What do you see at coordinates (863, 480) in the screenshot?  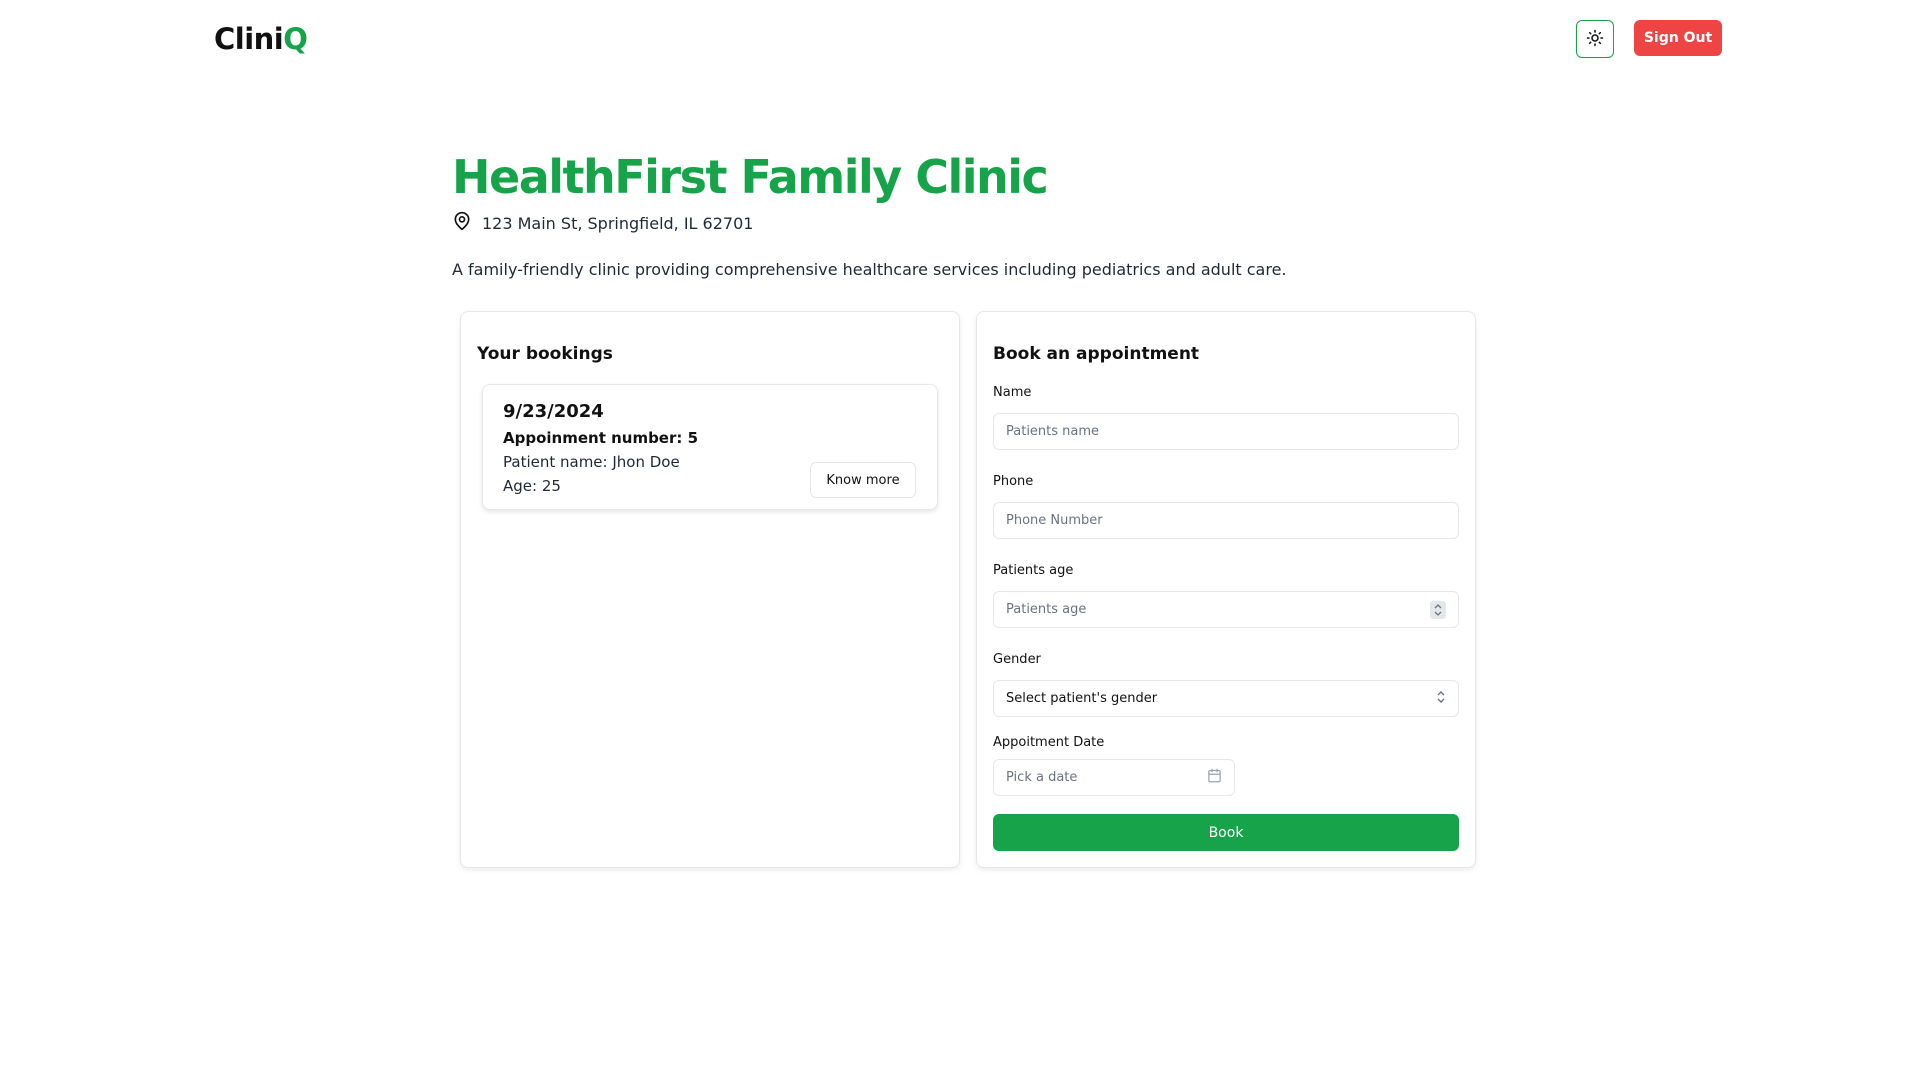 I see `know-more-button: Know more` at bounding box center [863, 480].